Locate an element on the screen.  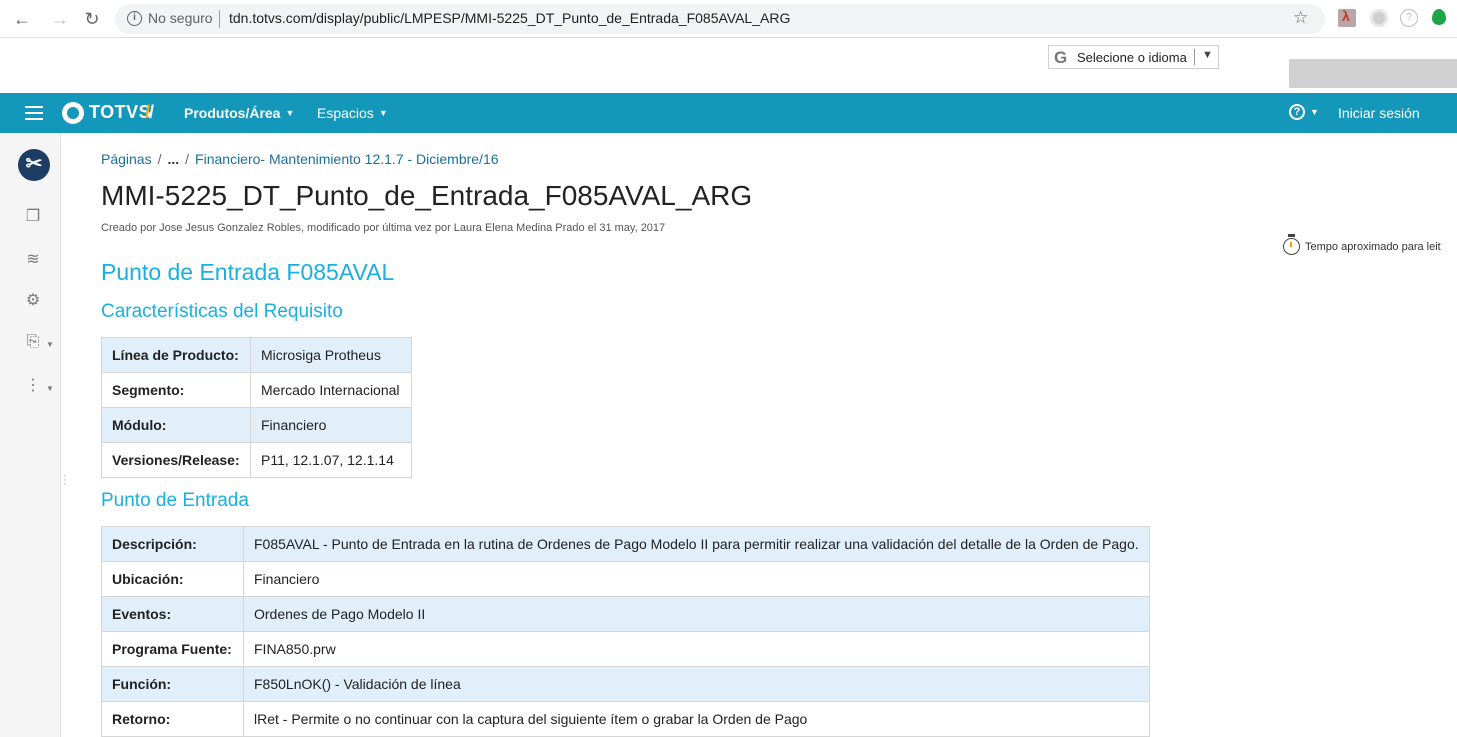
space-sidebar: ✂ ❐ ≋ ⚙ ⎘ ▼ ⋮ ▼ is located at coordinates (30, 435).